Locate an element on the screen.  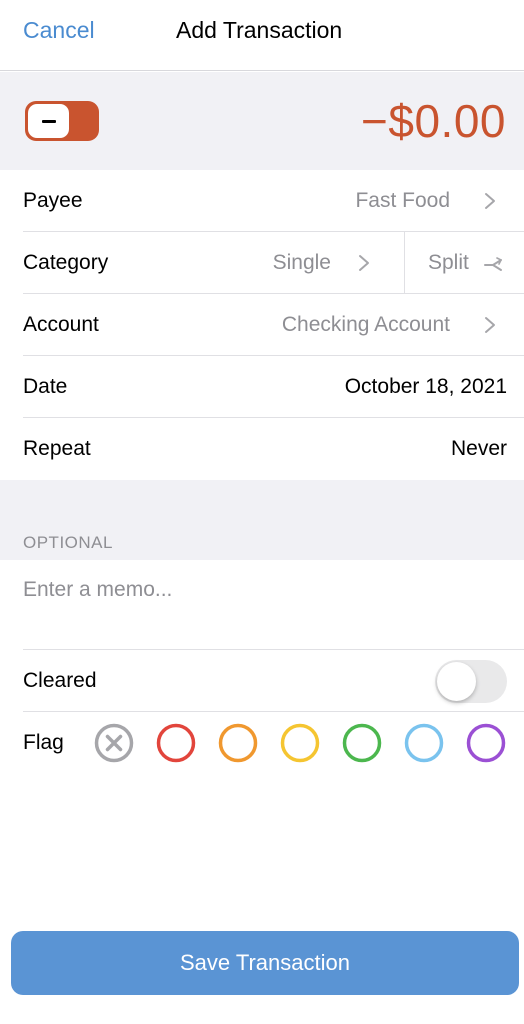
category-split-button: Split is located at coordinates (448, 263).